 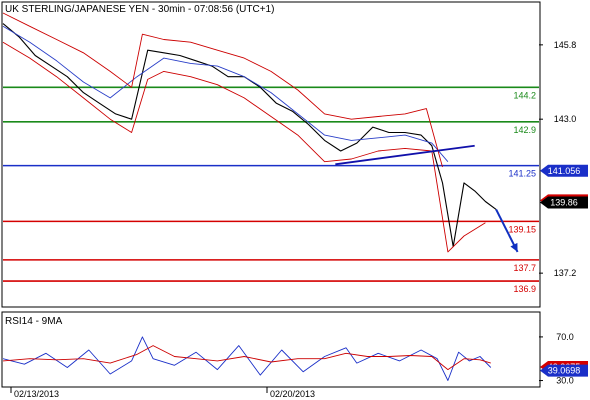 What do you see at coordinates (34, 321) in the screenshot?
I see `rsi-title: RSI14 - 9MA` at bounding box center [34, 321].